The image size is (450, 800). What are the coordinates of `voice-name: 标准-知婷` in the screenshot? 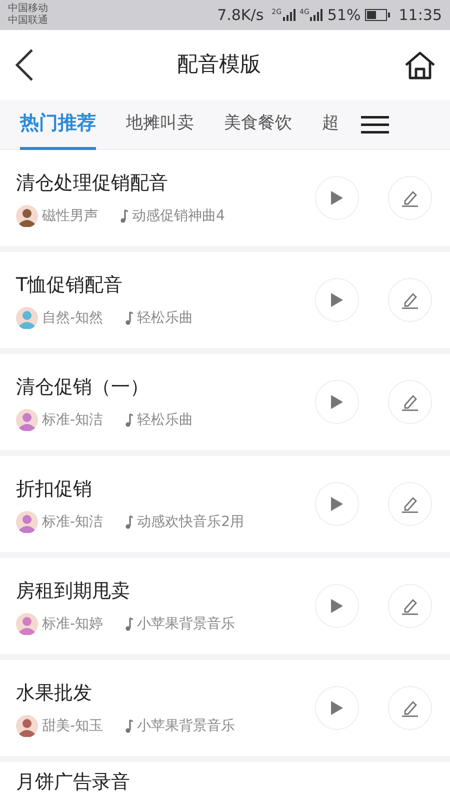 It's located at (73, 624).